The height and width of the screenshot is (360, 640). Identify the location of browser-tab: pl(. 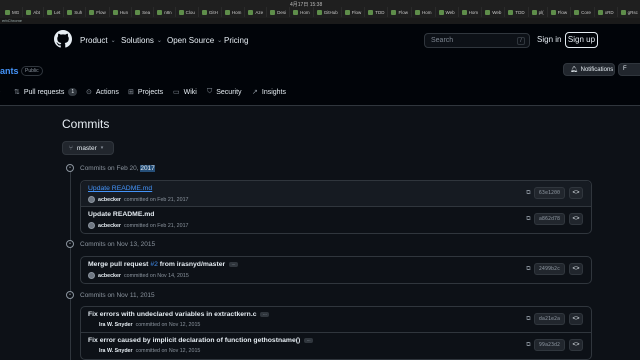
(538, 12).